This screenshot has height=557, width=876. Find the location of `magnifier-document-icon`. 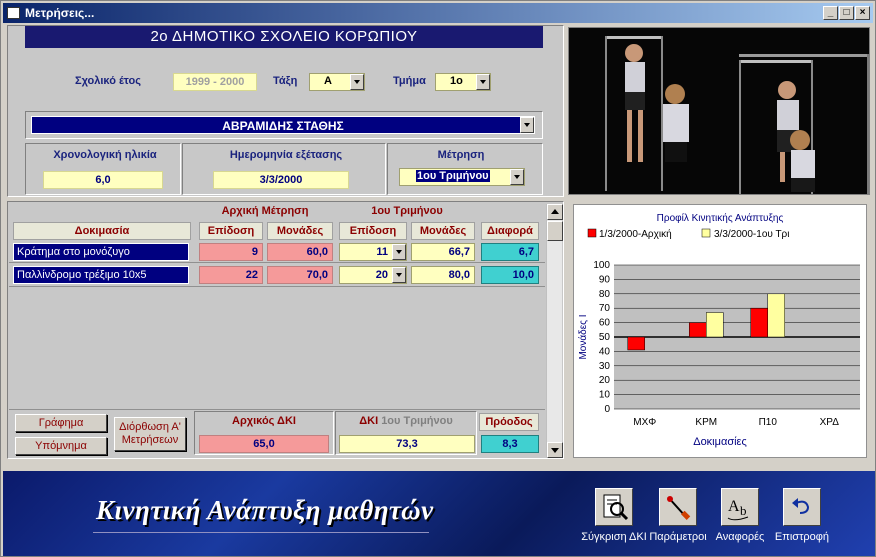

magnifier-document-icon is located at coordinates (616, 507).